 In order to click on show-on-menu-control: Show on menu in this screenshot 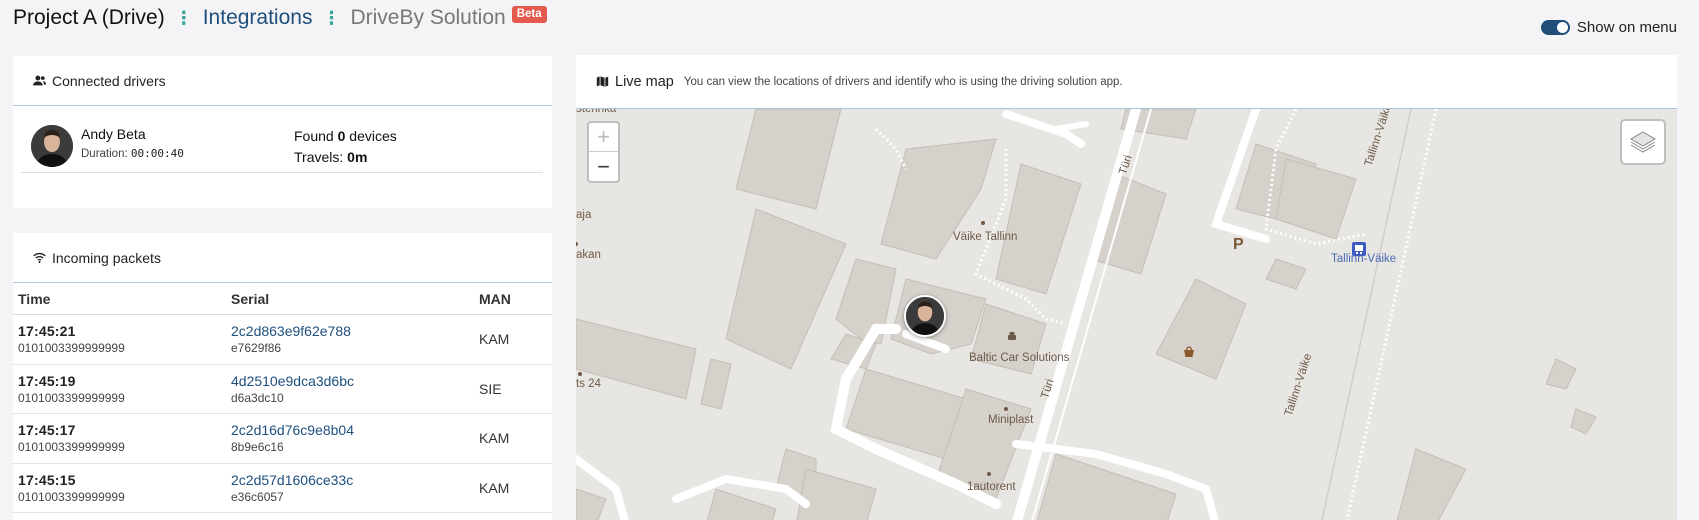, I will do `click(1608, 27)`.